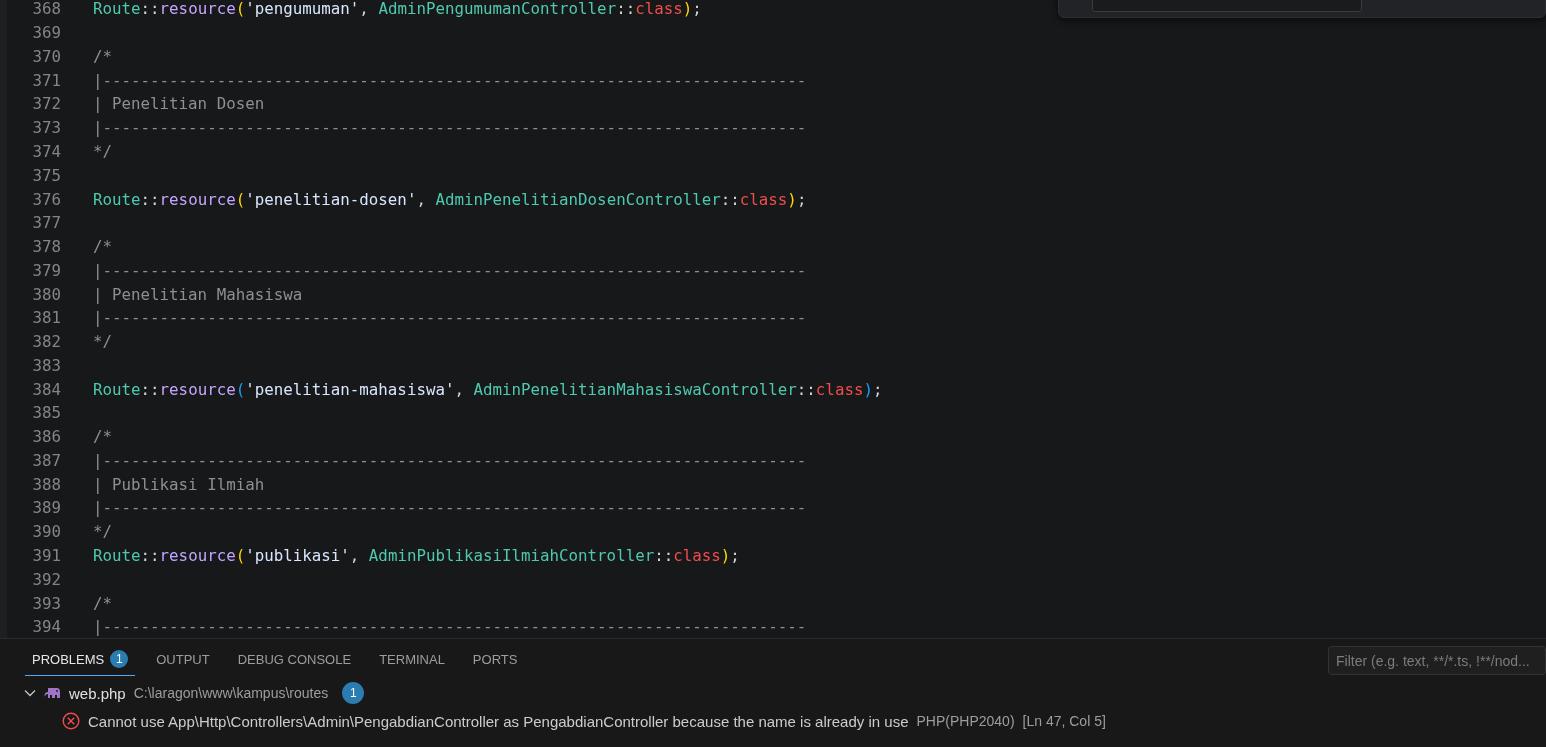 The width and height of the screenshot is (1546, 747). I want to click on panel-tab: TERMINAL, so click(412, 659).